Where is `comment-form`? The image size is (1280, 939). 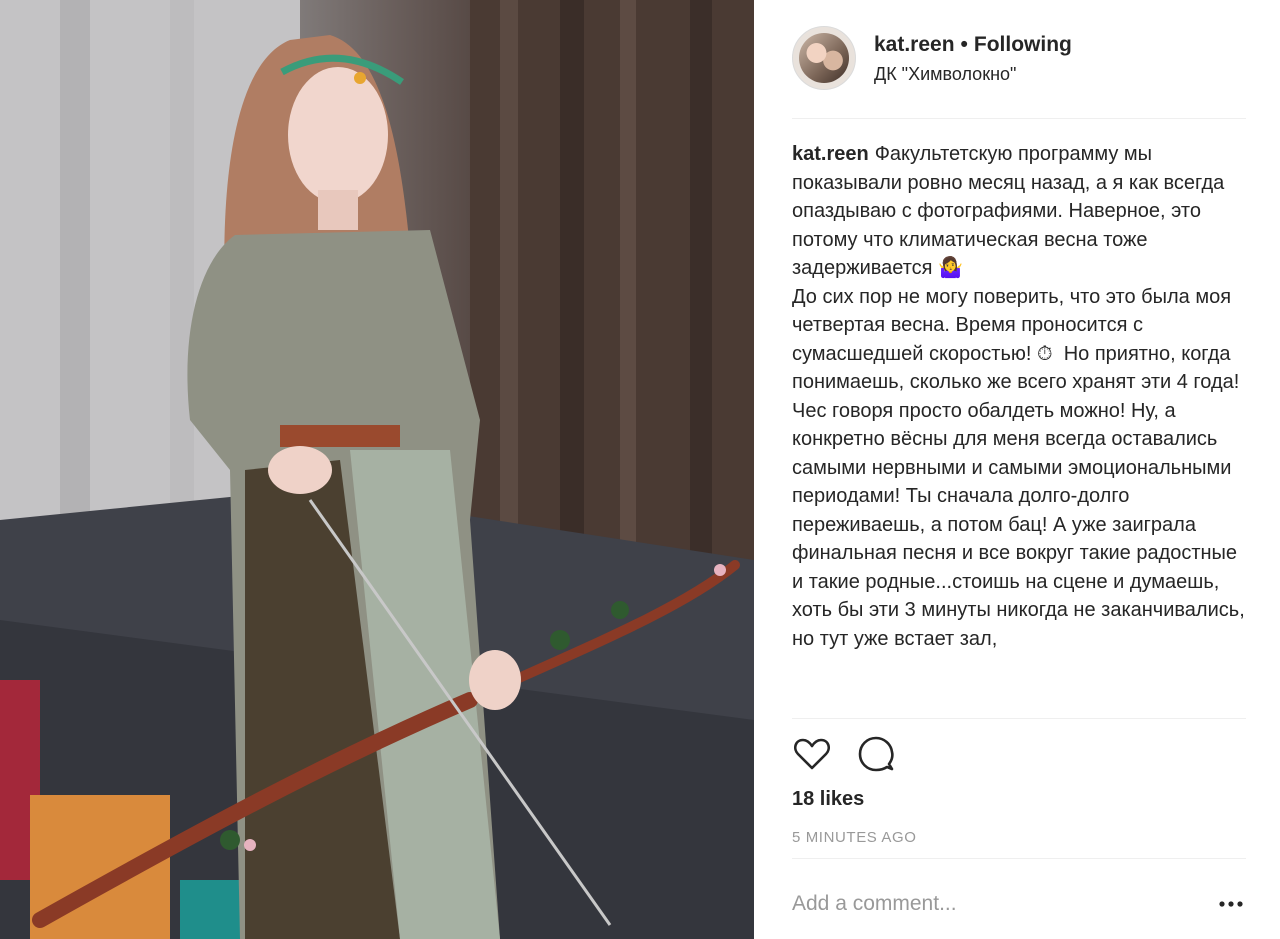
comment-form is located at coordinates (1019, 904).